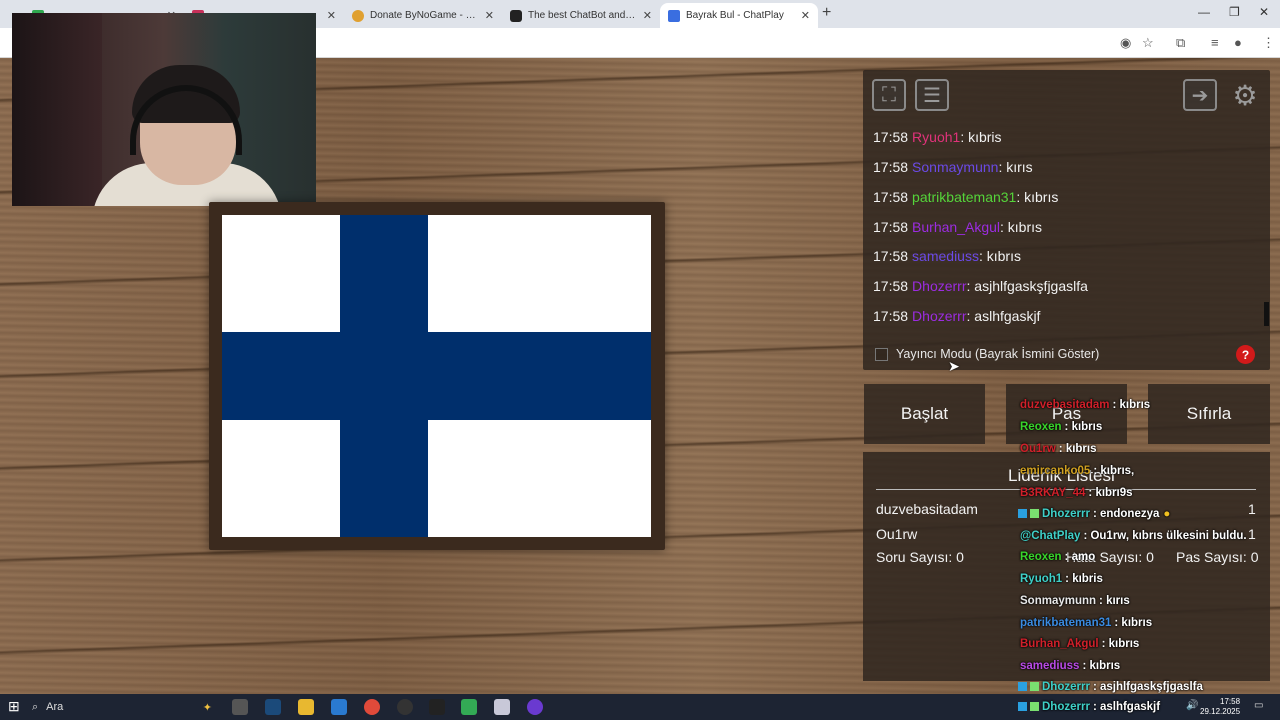 The image size is (1280, 720). I want to click on overlay-chat-line: Reoxen: amo, so click(1057, 557).